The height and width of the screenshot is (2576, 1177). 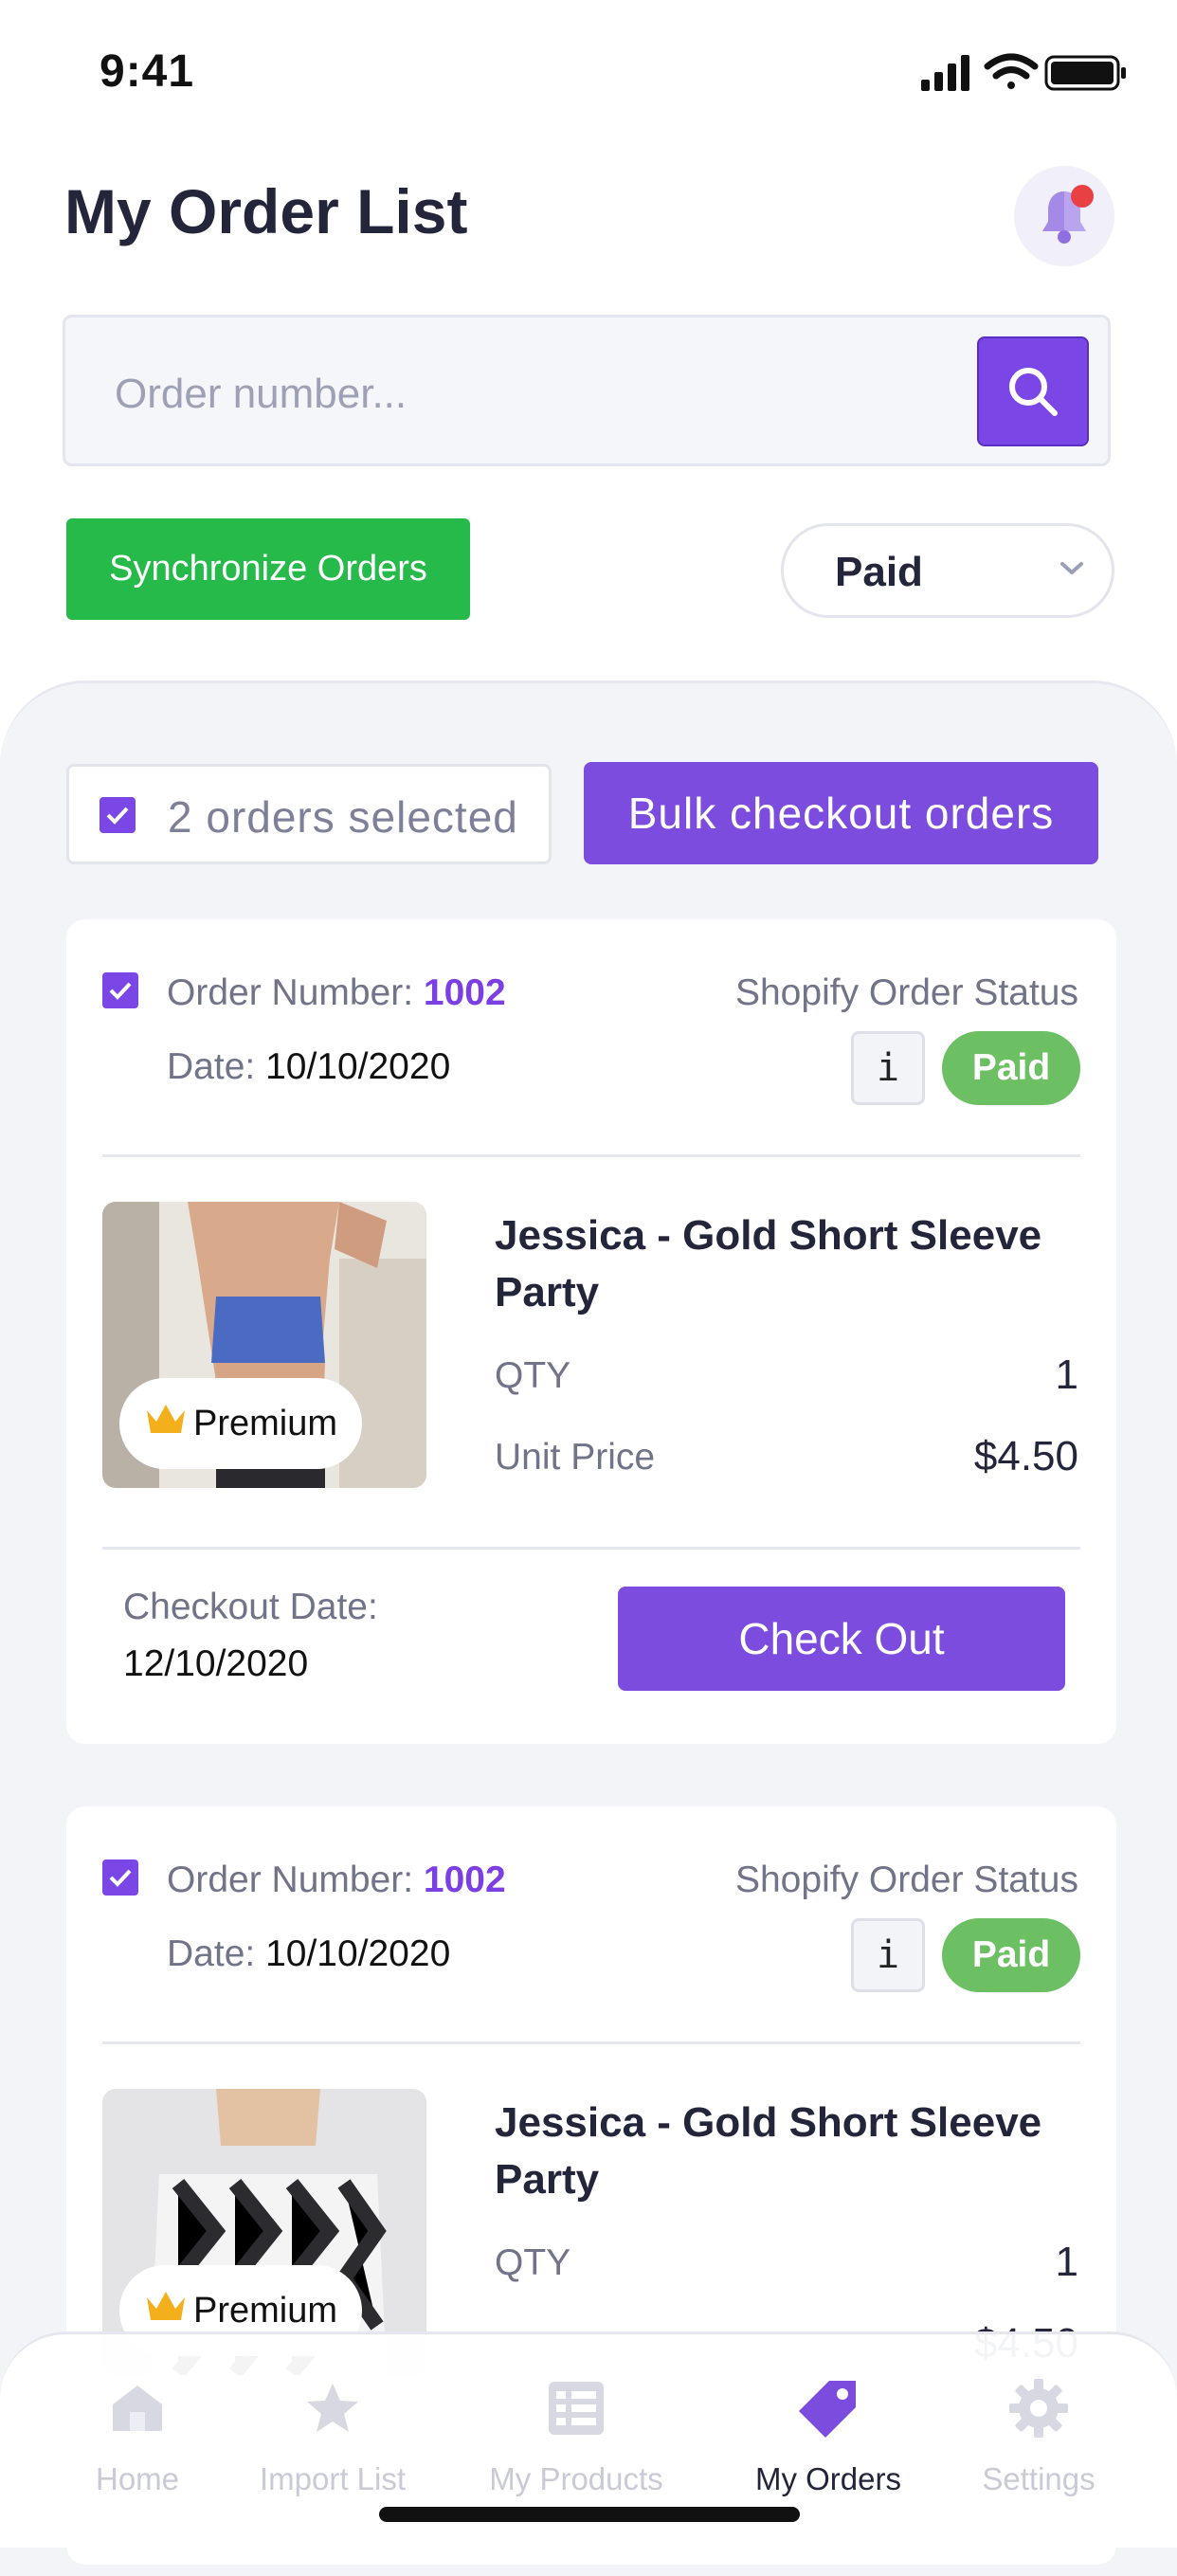 I want to click on checkout-date-label: Checkout Date:, so click(x=250, y=1607).